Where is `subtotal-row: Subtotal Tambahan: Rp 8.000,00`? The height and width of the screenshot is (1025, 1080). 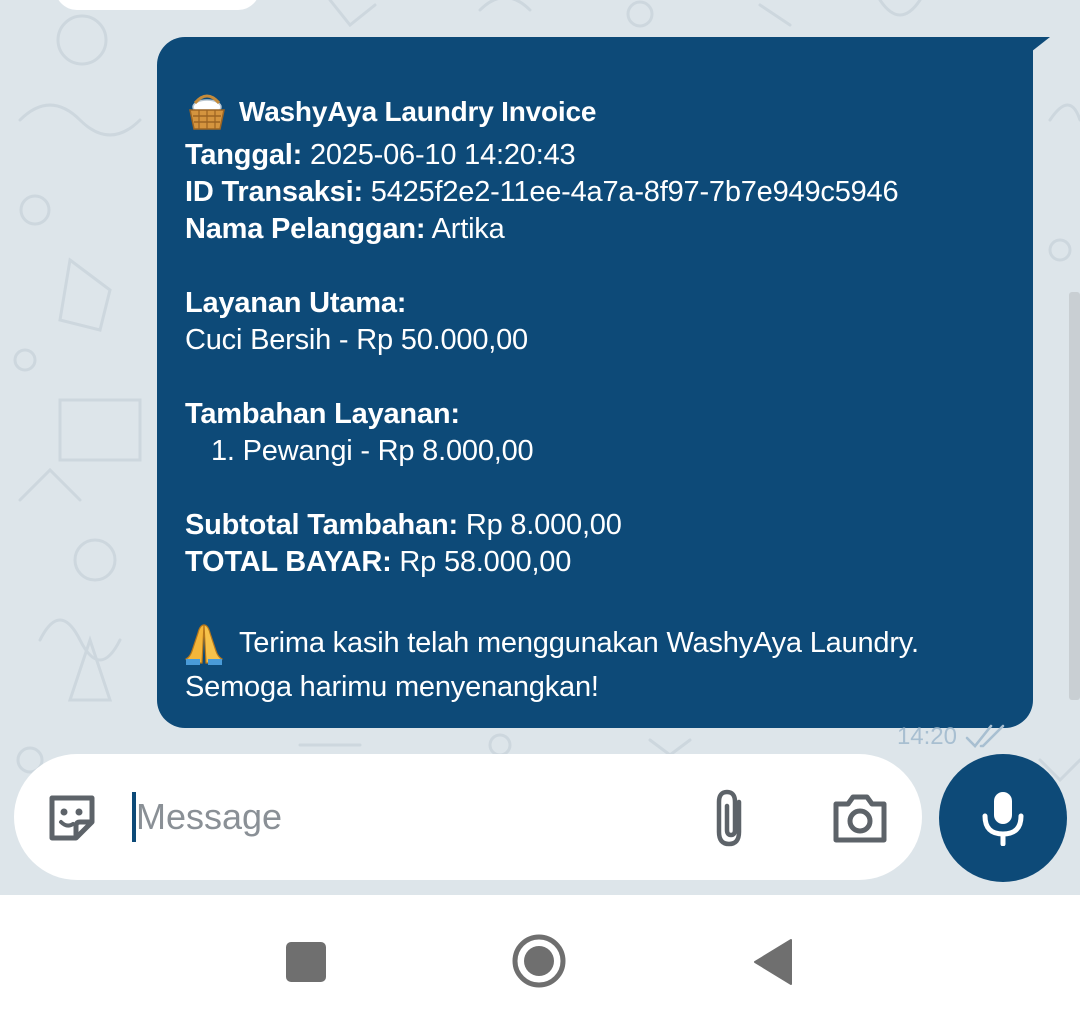
subtotal-row: Subtotal Tambahan: Rp 8.000,00 is located at coordinates (403, 525).